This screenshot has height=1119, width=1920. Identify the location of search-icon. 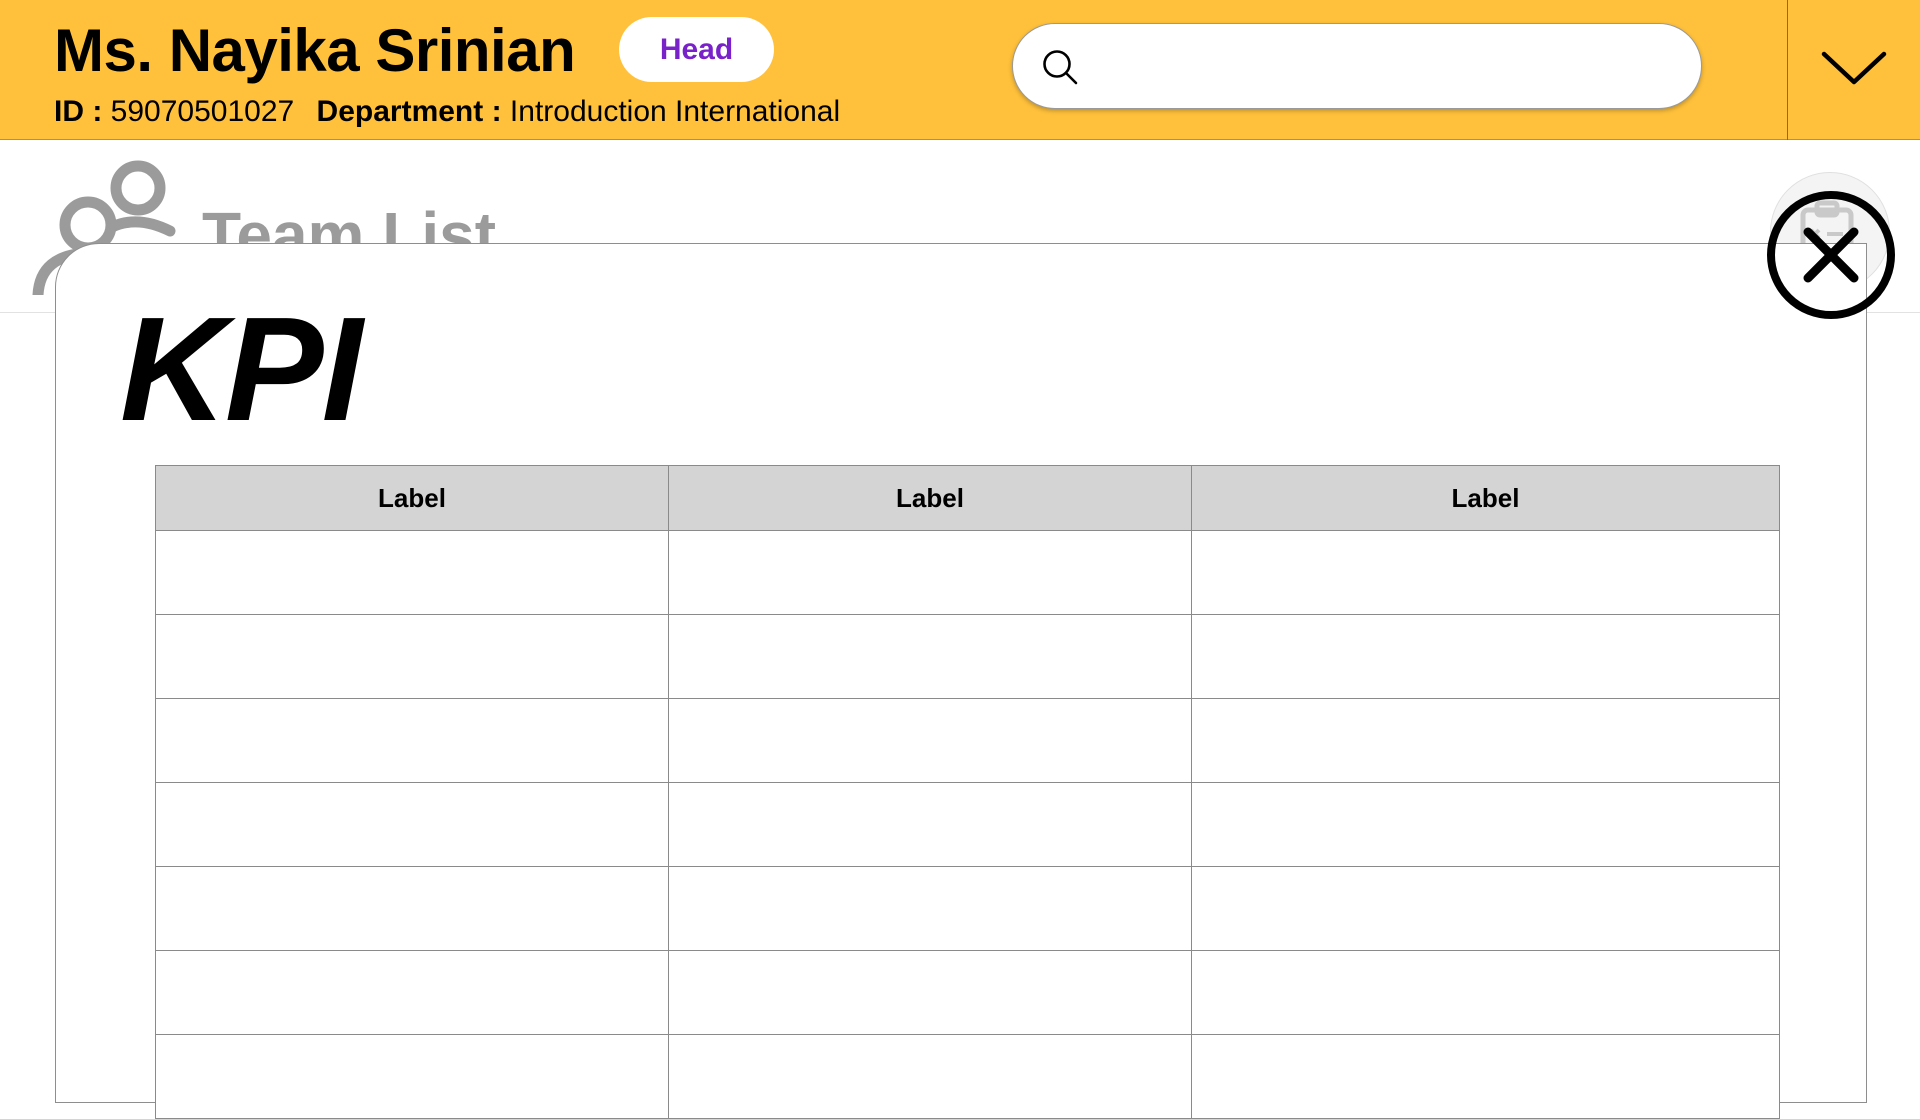
(1060, 67).